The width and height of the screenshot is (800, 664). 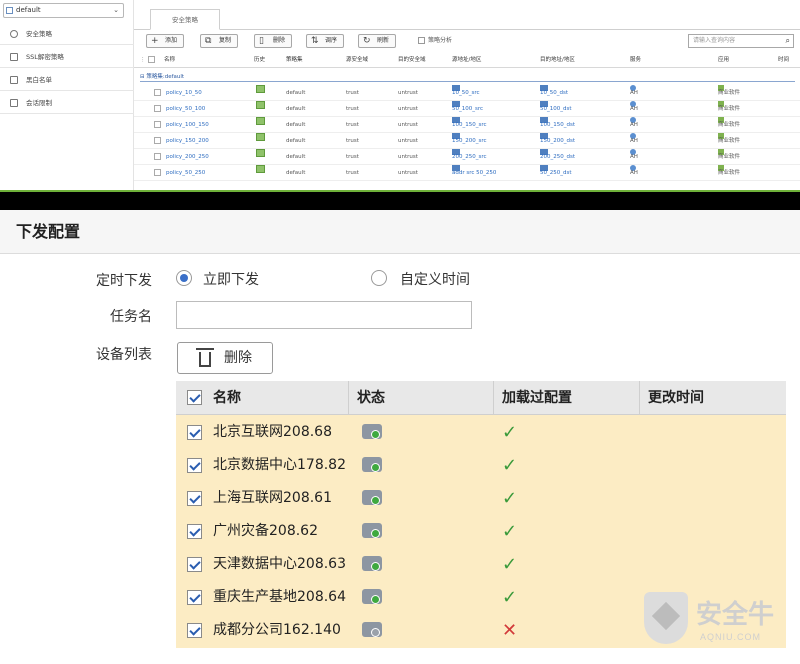 I want to click on device-name: 北京互联网208.68, so click(x=272, y=432).